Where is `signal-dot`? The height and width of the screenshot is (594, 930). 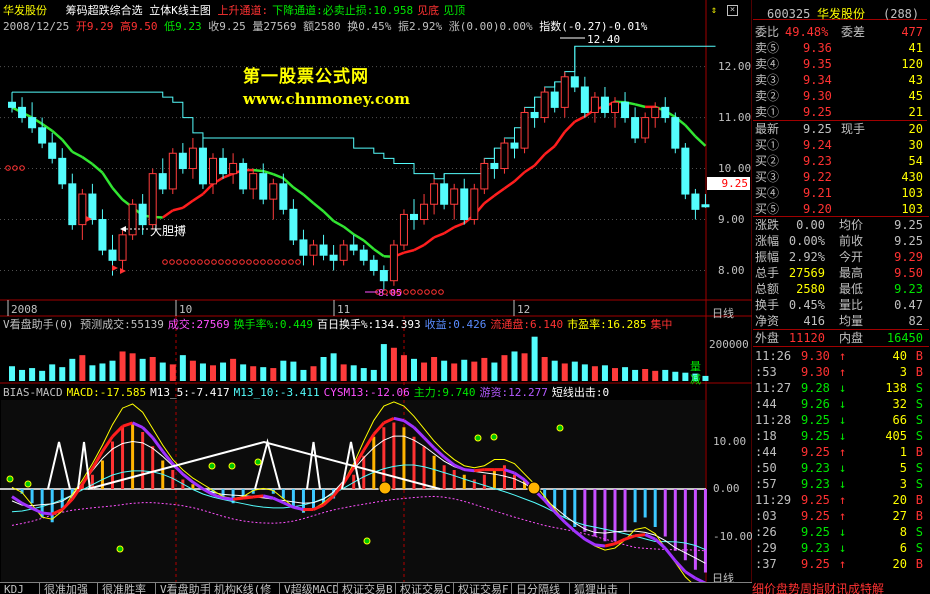
signal-dot is located at coordinates (478, 438).